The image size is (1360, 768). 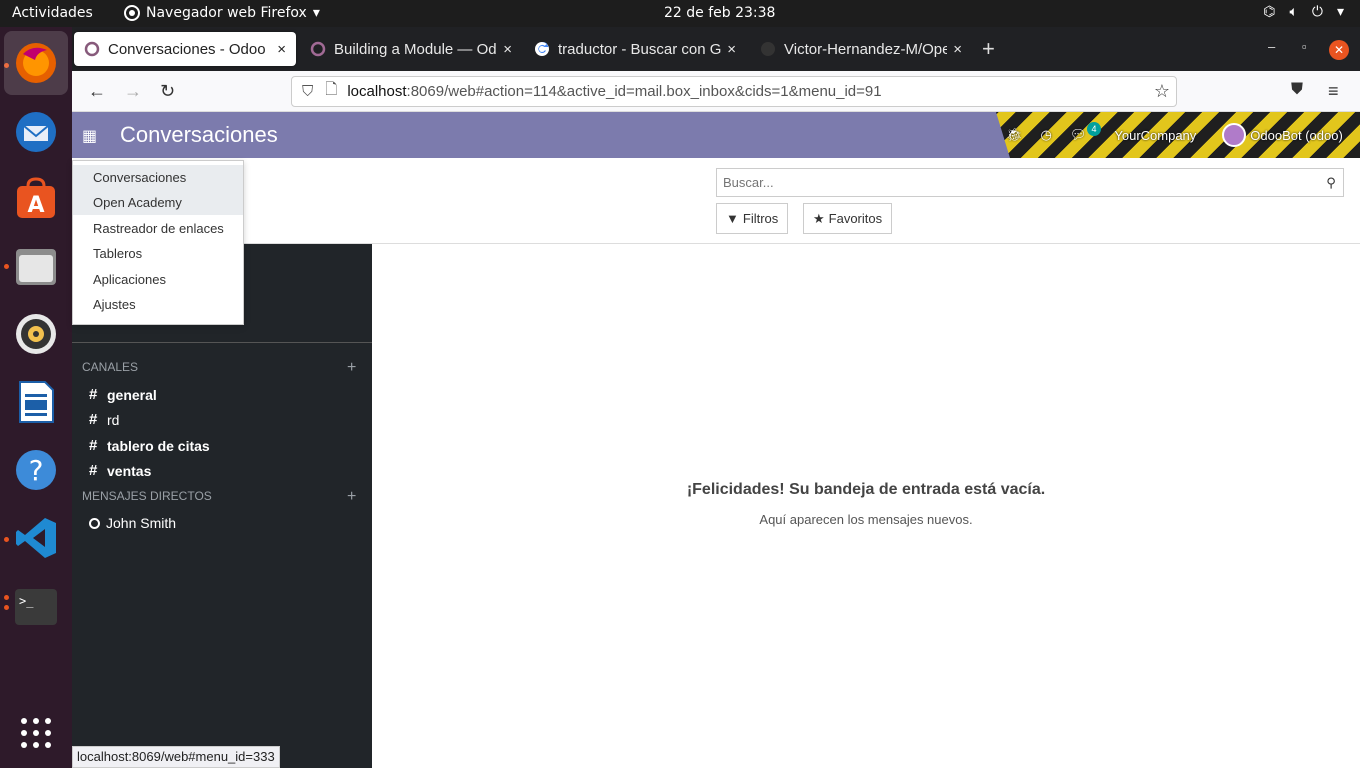 I want to click on pocket-icon: ⛊, so click(x=1297, y=90).